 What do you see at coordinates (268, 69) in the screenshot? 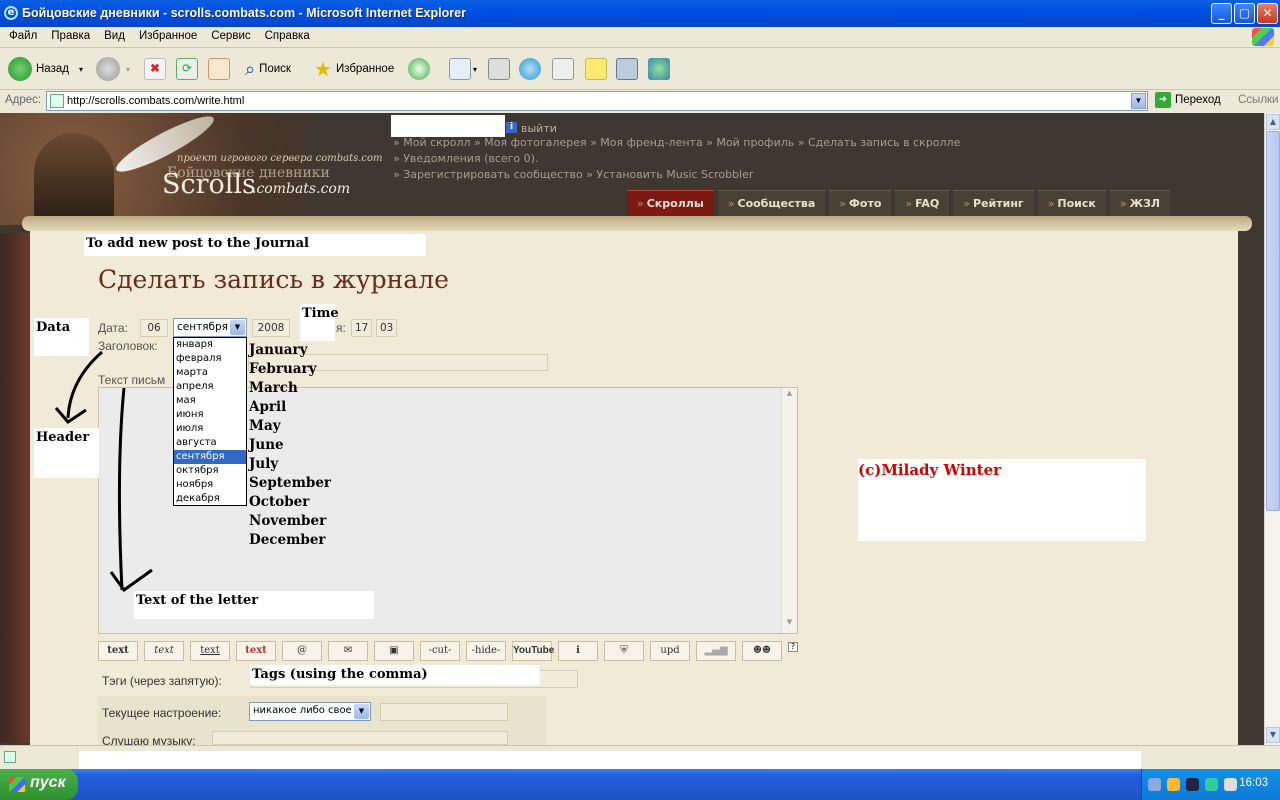
I see `search-button: ⌕ Поиск` at bounding box center [268, 69].